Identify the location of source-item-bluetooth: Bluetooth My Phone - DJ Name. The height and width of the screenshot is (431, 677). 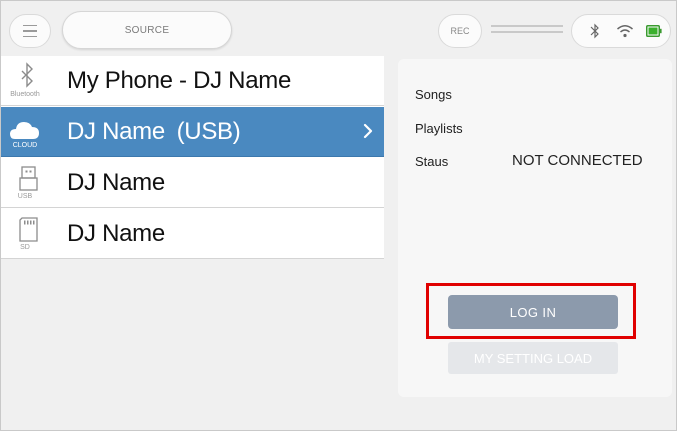
(192, 81).